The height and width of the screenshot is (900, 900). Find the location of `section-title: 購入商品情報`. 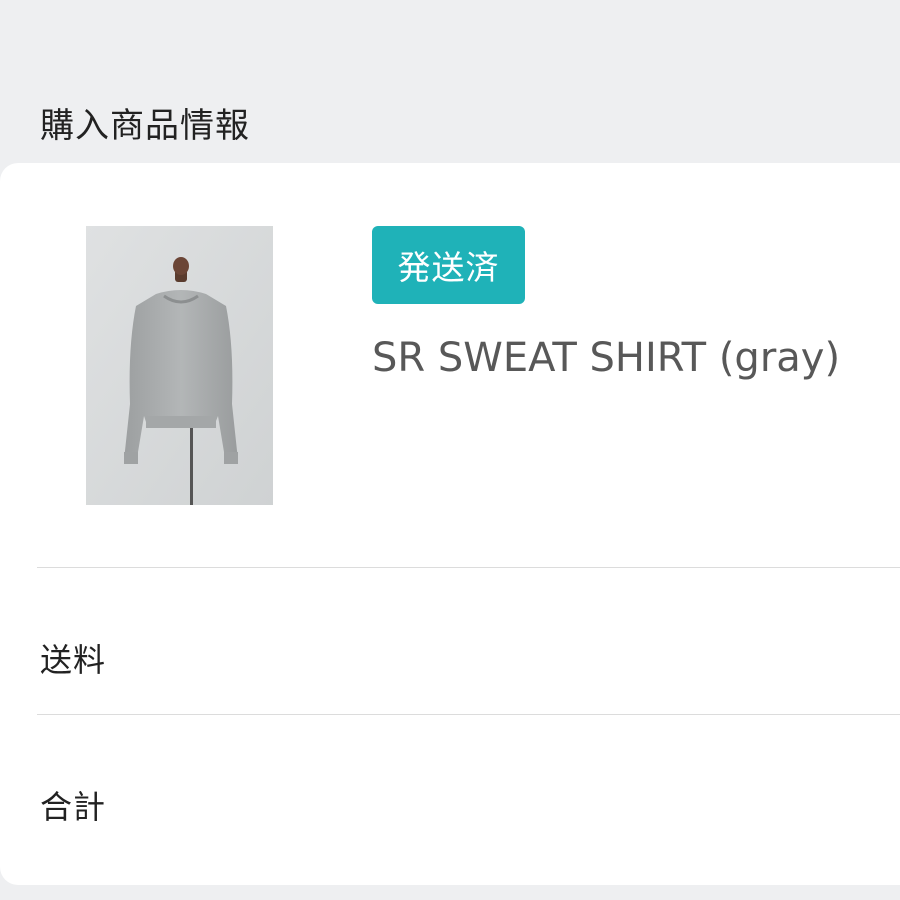

section-title: 購入商品情報 is located at coordinates (145, 126).